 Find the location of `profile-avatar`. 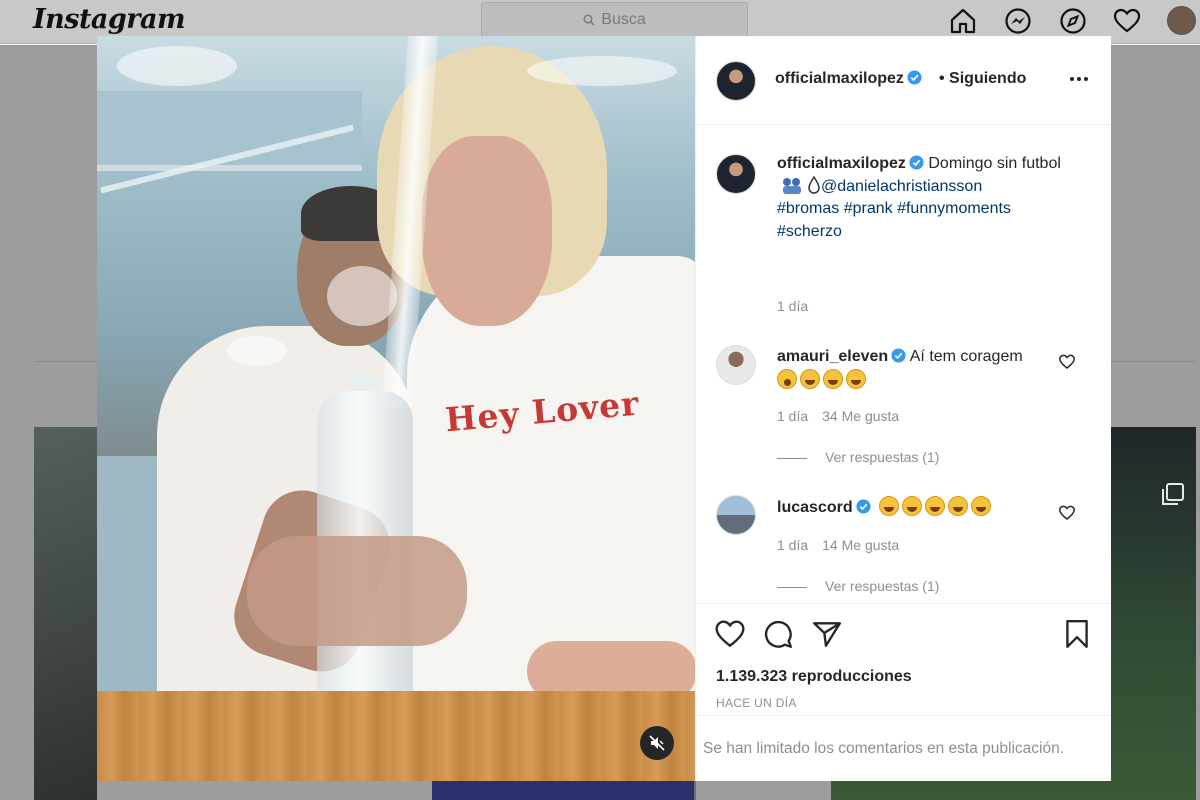

profile-avatar is located at coordinates (1181, 20).